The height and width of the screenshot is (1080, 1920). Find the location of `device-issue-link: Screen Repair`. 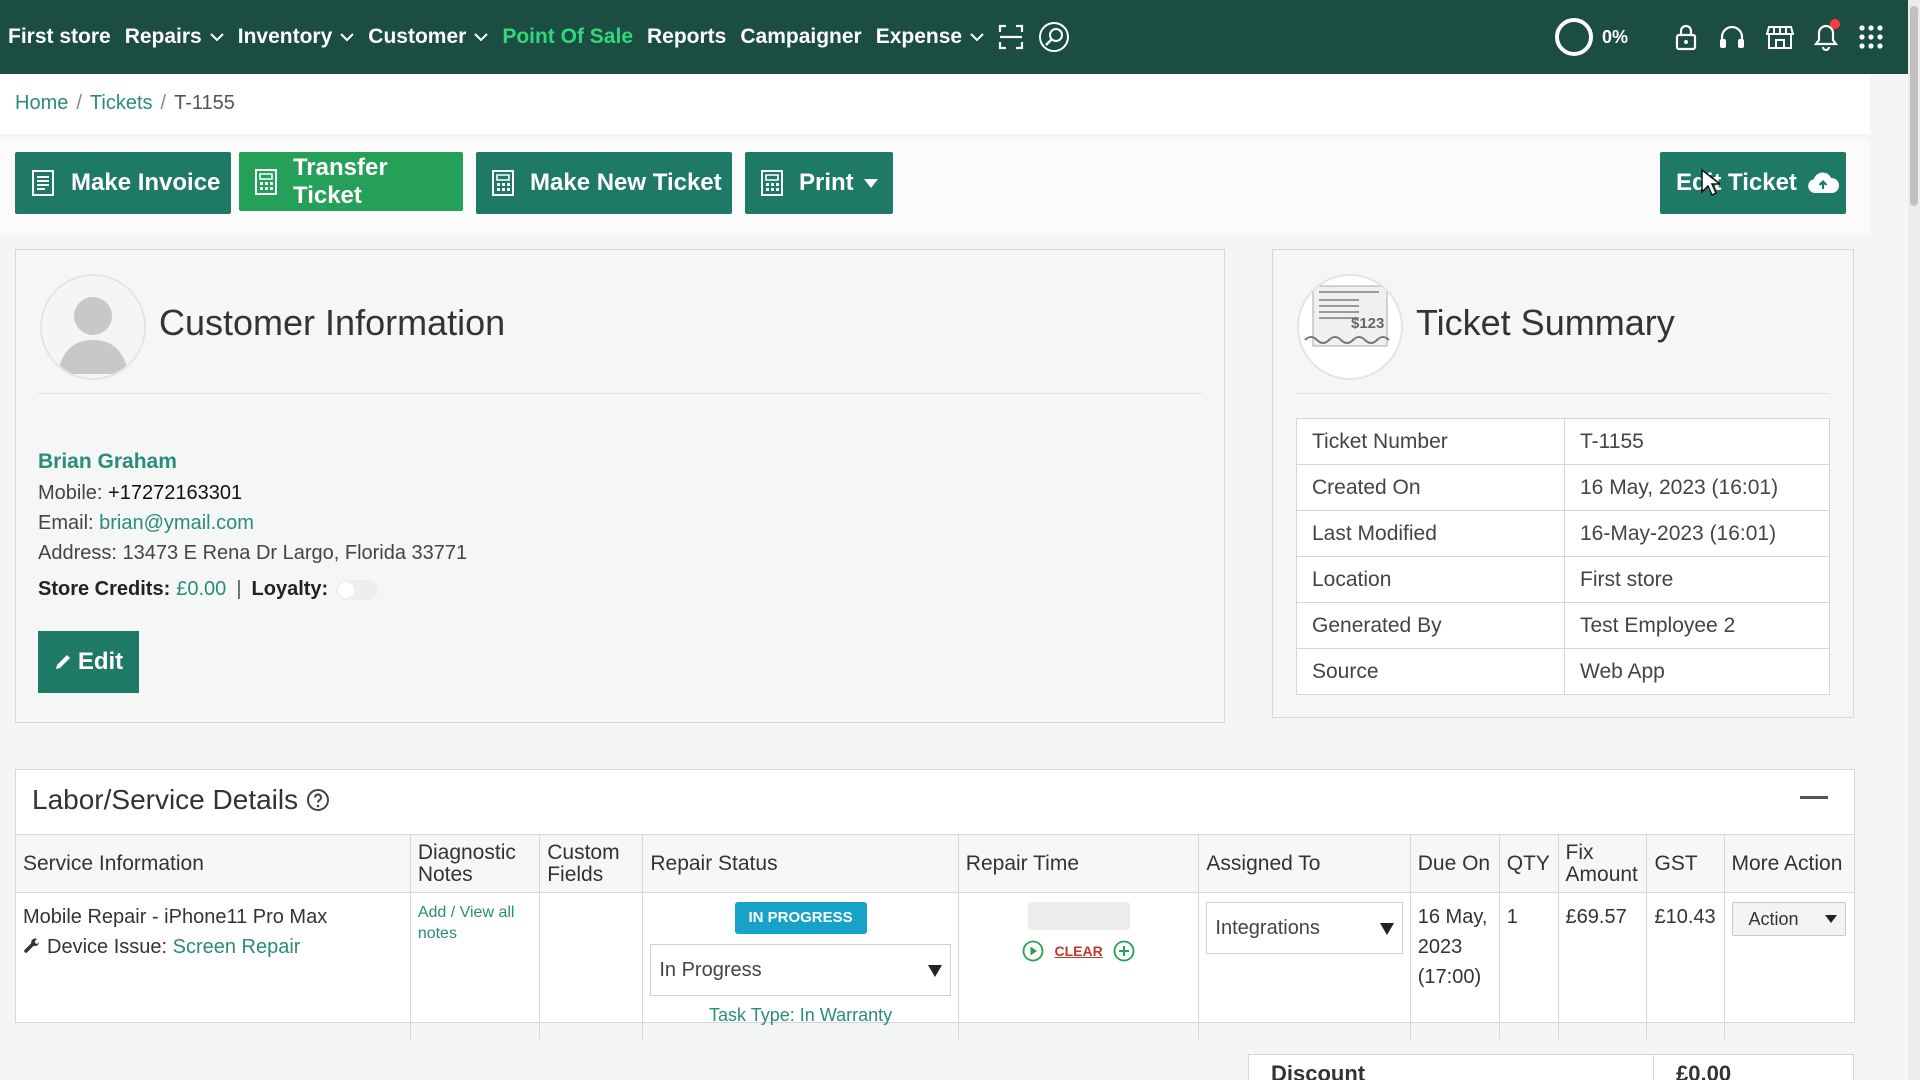

device-issue-link: Screen Repair is located at coordinates (237, 947).